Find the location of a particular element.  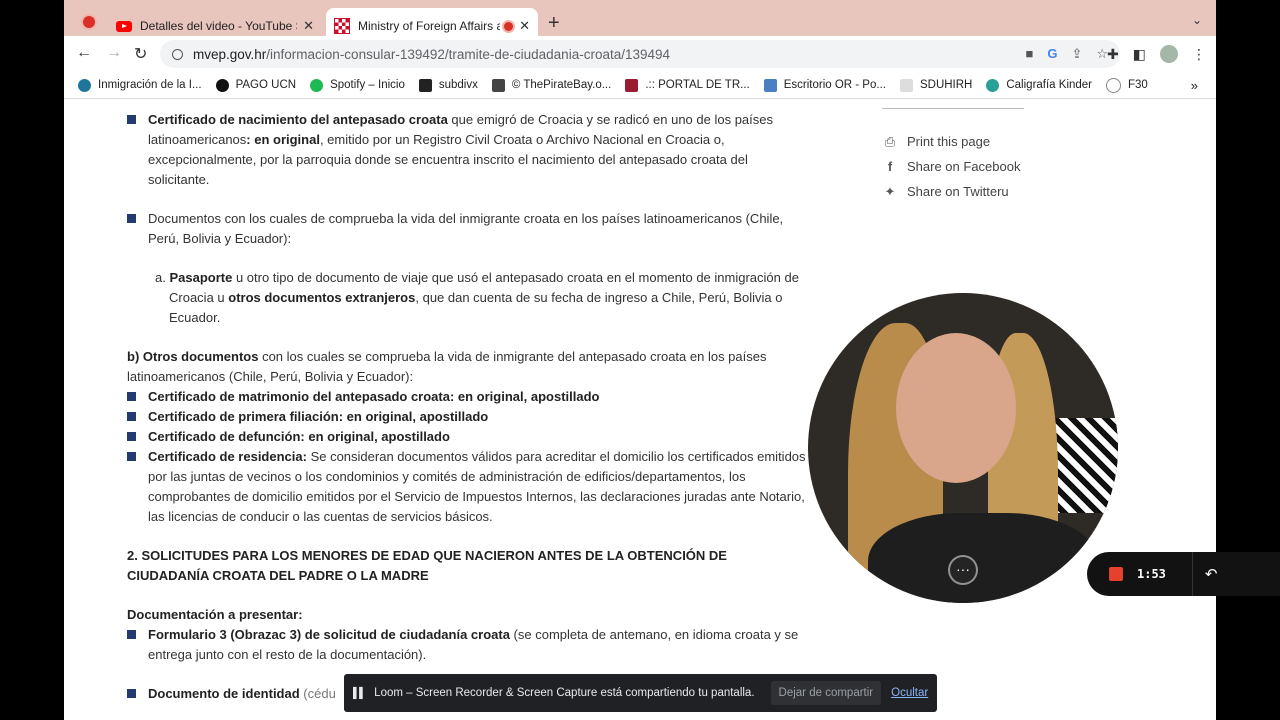

grammarly-icon is located at coordinates (993, 85).